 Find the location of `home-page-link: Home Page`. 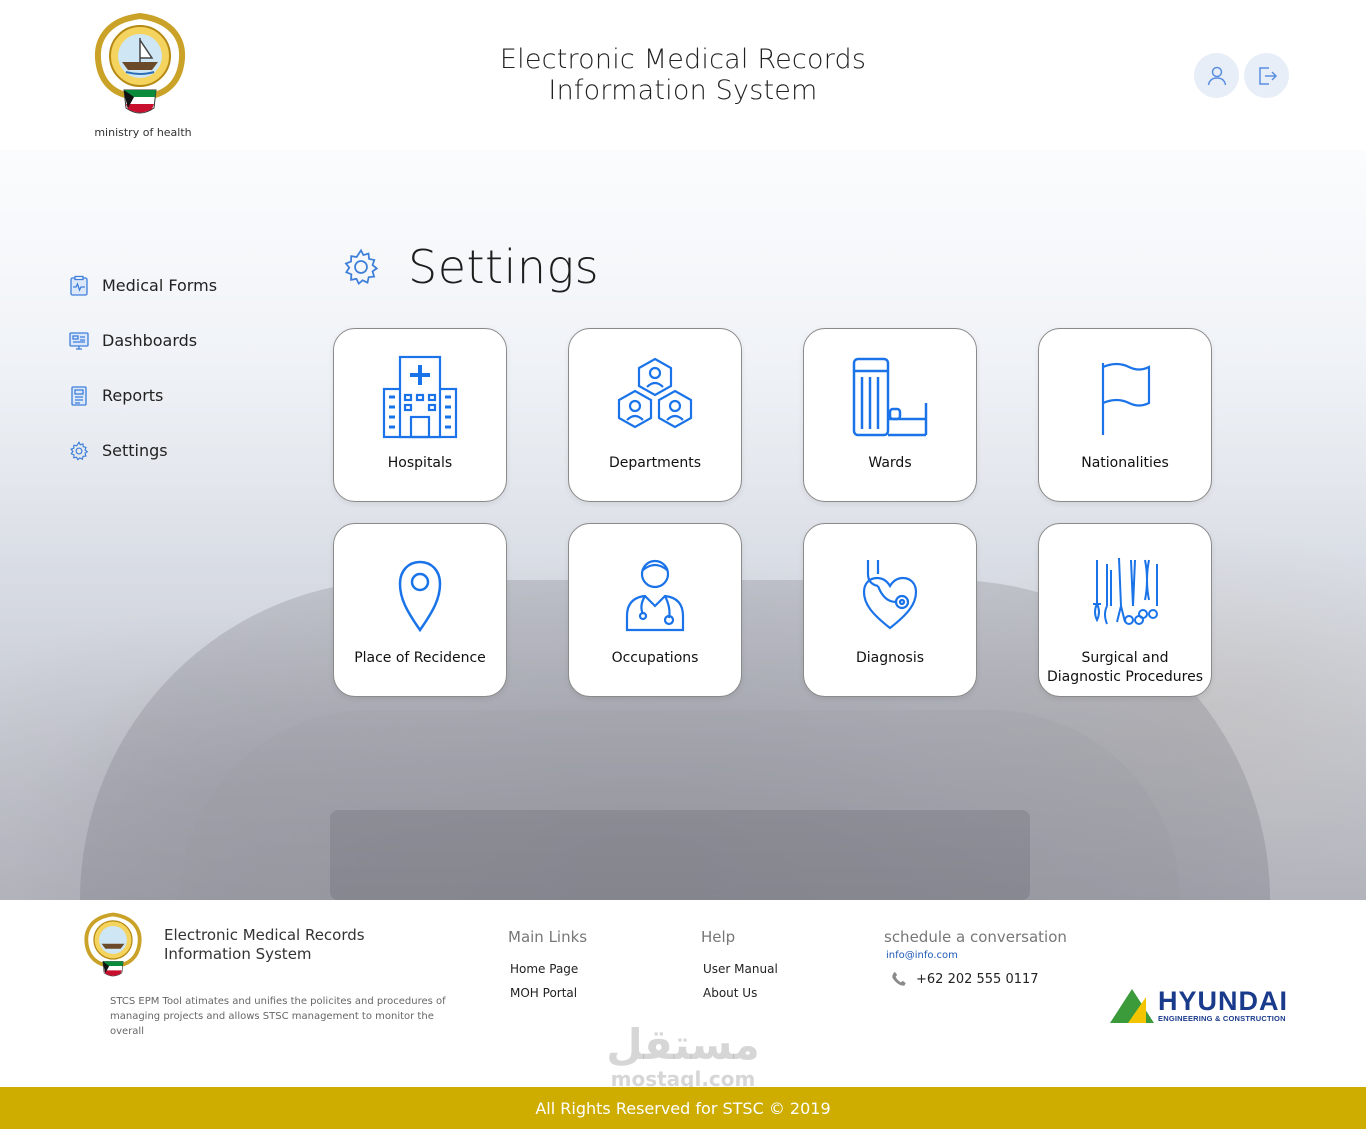

home-page-link: Home Page is located at coordinates (544, 969).